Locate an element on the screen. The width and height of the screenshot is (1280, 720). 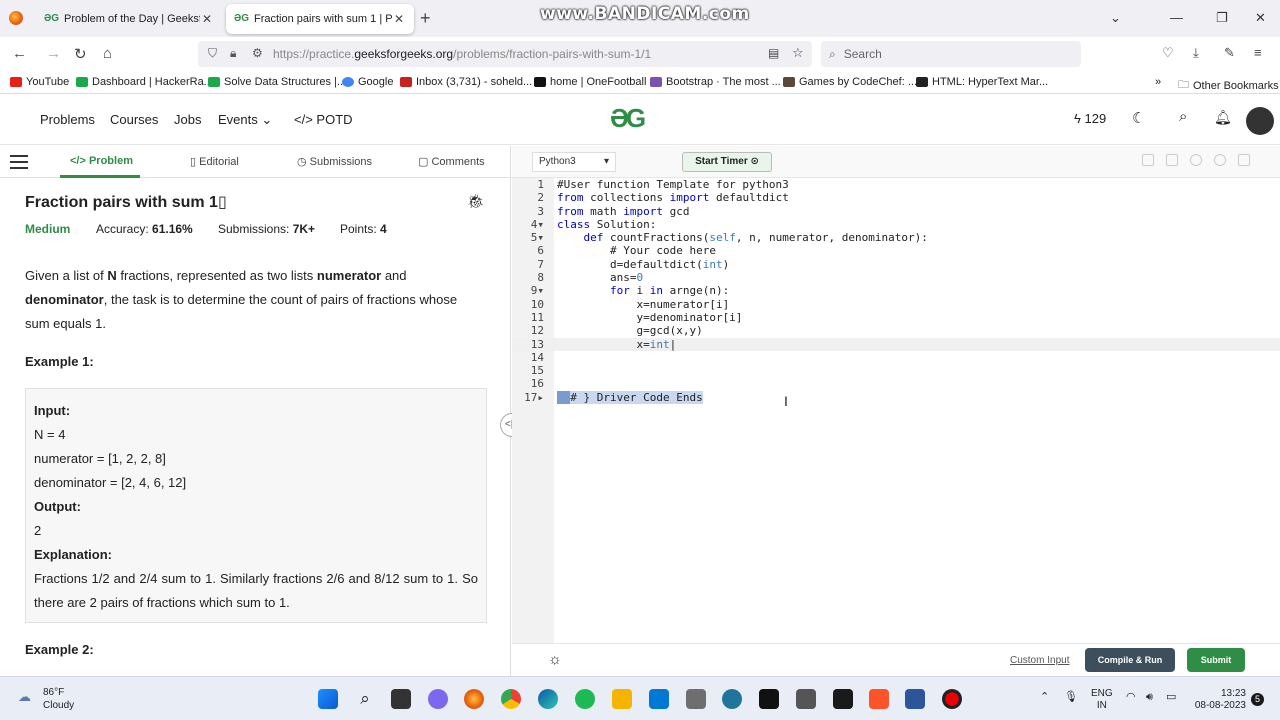
close-window-icon: ✕ is located at coordinates (1260, 18).